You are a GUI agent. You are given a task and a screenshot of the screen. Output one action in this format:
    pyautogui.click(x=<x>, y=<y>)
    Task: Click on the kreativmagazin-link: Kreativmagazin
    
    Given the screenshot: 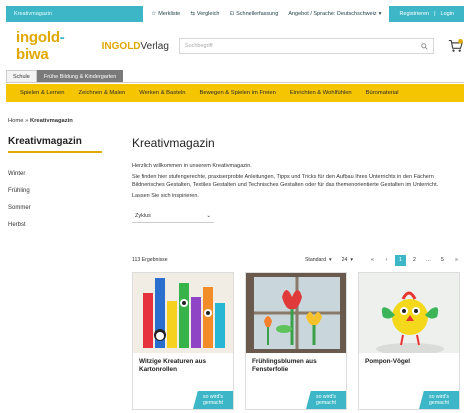 What is the action you would take?
    pyautogui.click(x=29, y=14)
    